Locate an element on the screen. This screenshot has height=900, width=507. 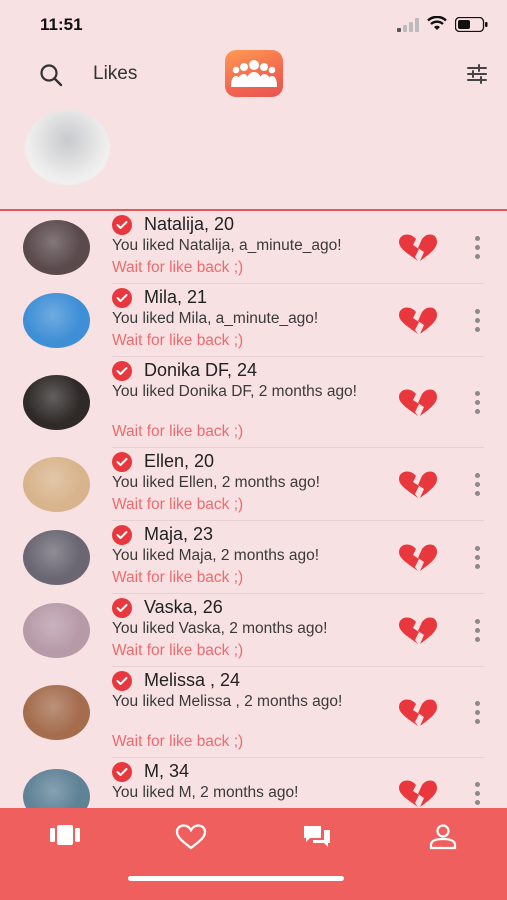
home-indicator is located at coordinates (236, 878).